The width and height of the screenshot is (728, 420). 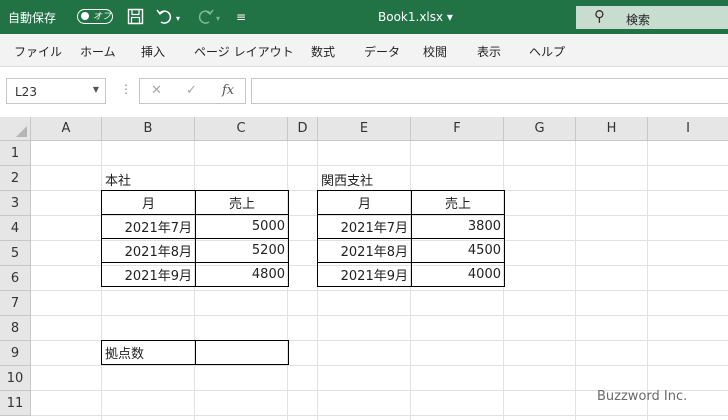 I want to click on undo-dropdown-icon: ▾, so click(x=178, y=19).